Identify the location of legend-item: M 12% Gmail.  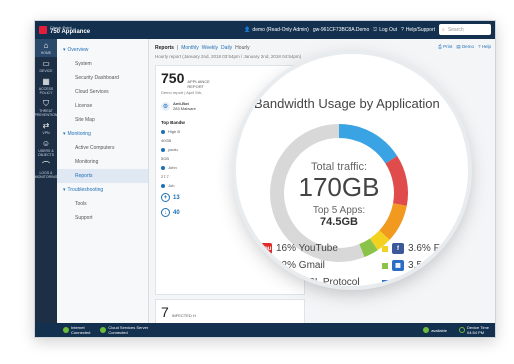
(287, 265).